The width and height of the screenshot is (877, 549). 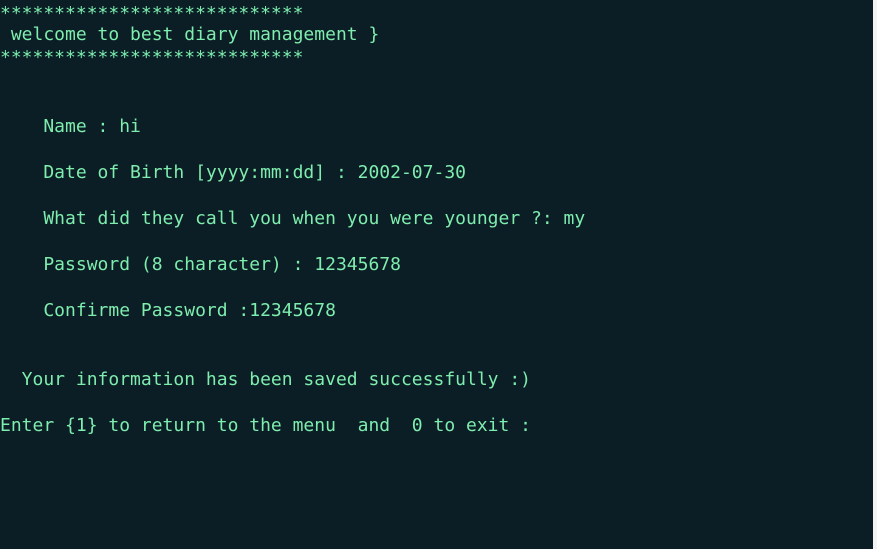 What do you see at coordinates (70, 126) in the screenshot?
I see `name-output: Name : hi` at bounding box center [70, 126].